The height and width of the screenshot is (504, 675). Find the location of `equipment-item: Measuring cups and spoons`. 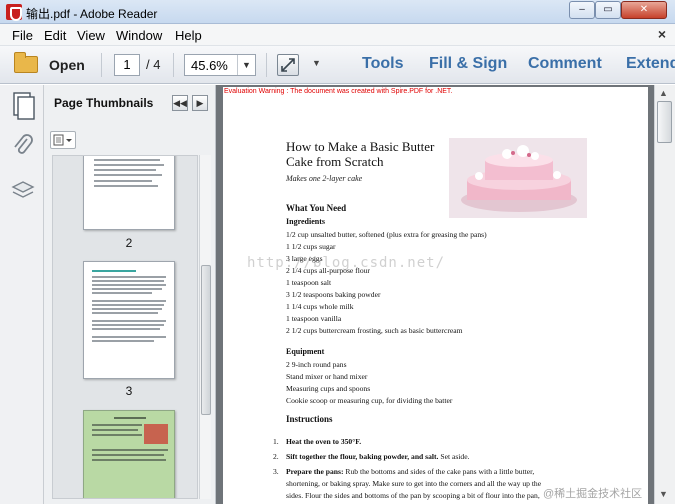

equipment-item: Measuring cups and spoons is located at coordinates (328, 388).